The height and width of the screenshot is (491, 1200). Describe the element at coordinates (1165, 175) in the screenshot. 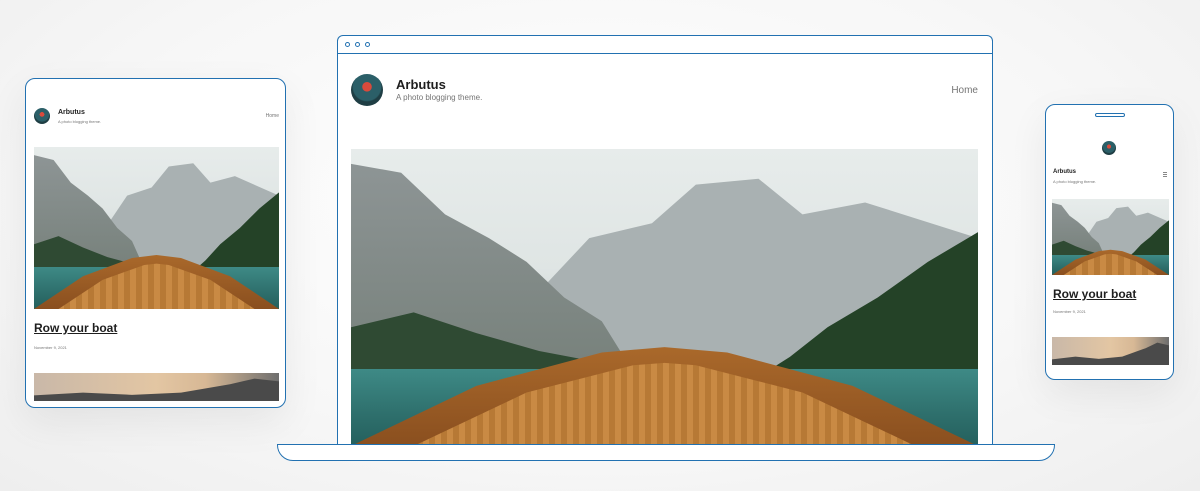

I see `menu-icon` at that location.